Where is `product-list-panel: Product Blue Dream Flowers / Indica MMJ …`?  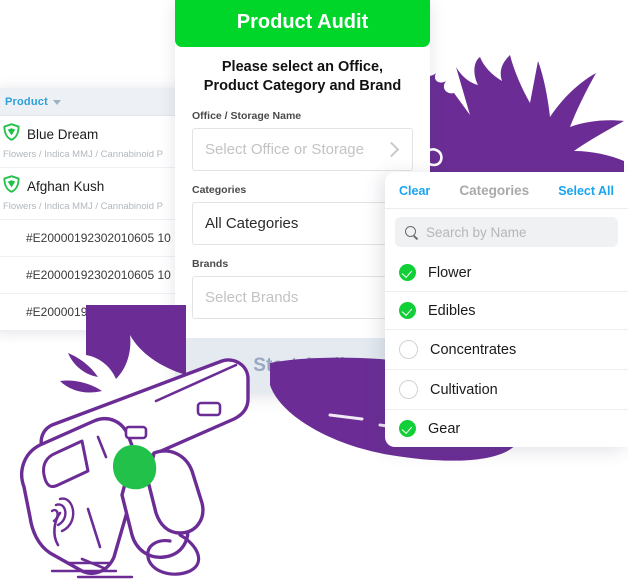
product-list-panel: Product Blue Dream Flowers / Indica MMJ … is located at coordinates (98, 209).